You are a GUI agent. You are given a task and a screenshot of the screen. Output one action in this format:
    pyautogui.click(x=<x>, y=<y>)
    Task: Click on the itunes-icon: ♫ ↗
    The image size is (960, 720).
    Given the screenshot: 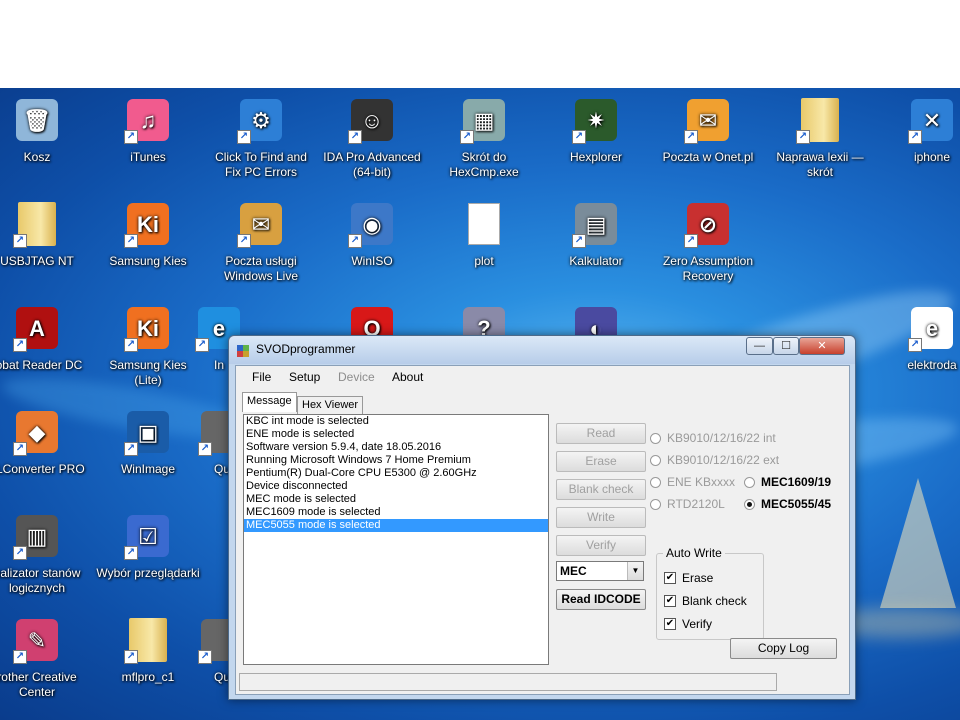 What is the action you would take?
    pyautogui.click(x=148, y=120)
    